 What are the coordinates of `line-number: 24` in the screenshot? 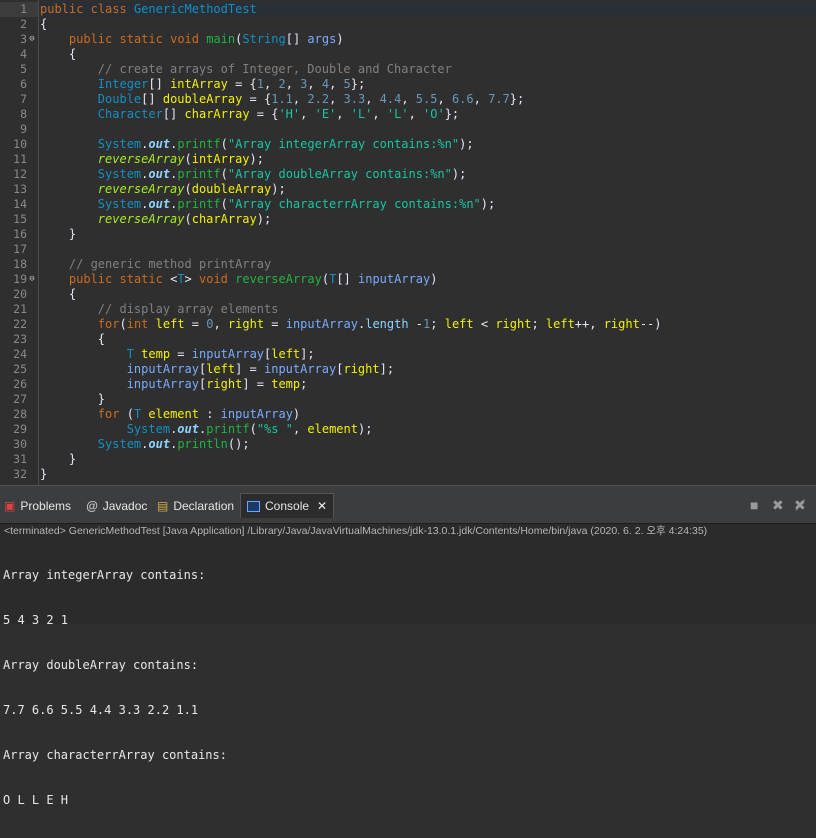 It's located at (20, 354).